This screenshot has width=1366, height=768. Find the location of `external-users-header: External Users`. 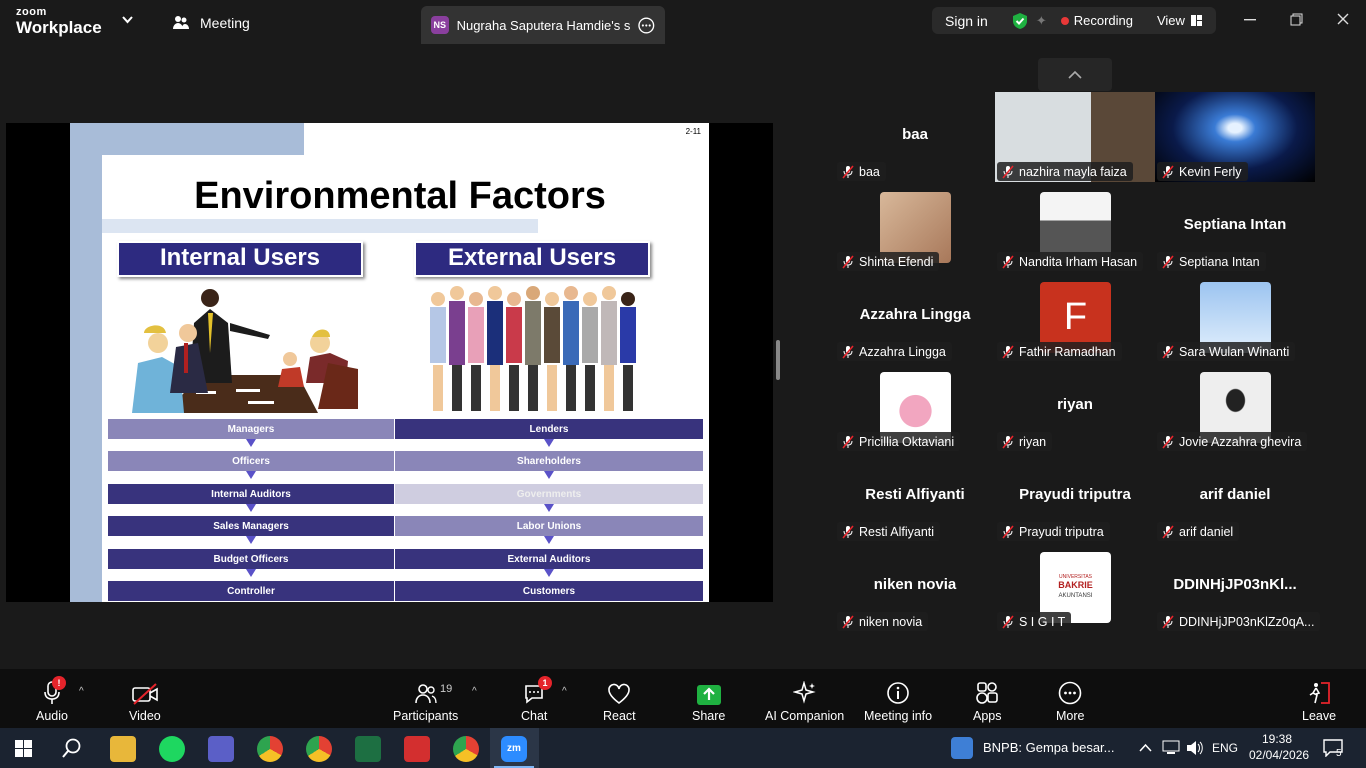

external-users-header: External Users is located at coordinates (532, 259).